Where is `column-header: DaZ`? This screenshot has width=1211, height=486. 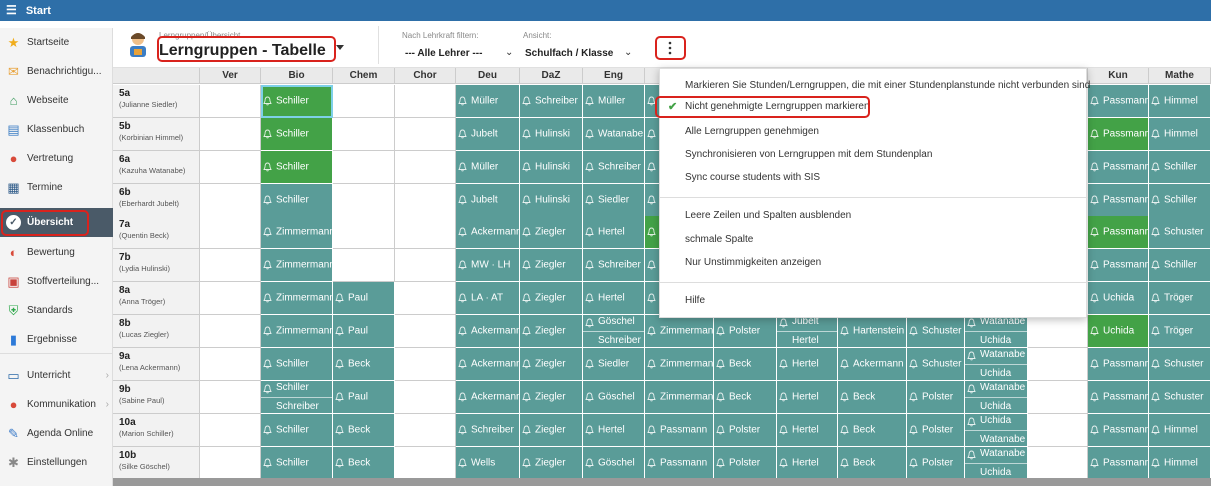 column-header: DaZ is located at coordinates (551, 76).